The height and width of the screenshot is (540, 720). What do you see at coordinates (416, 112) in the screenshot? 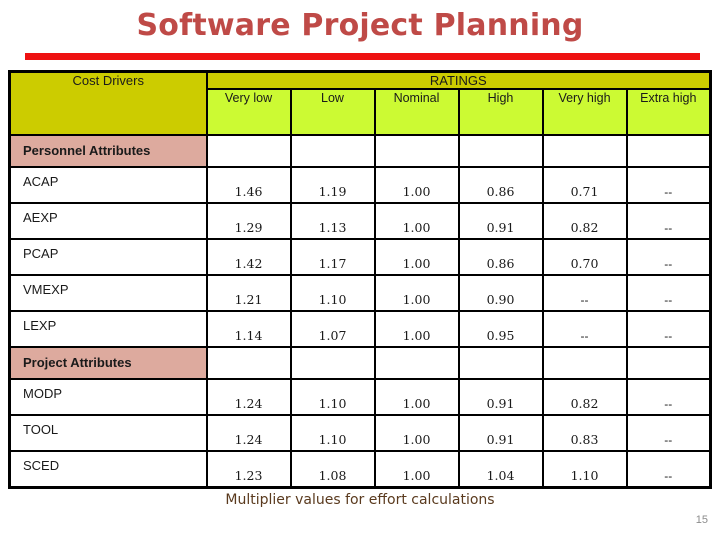
I see `column-header-nominal: Nominal` at bounding box center [416, 112].